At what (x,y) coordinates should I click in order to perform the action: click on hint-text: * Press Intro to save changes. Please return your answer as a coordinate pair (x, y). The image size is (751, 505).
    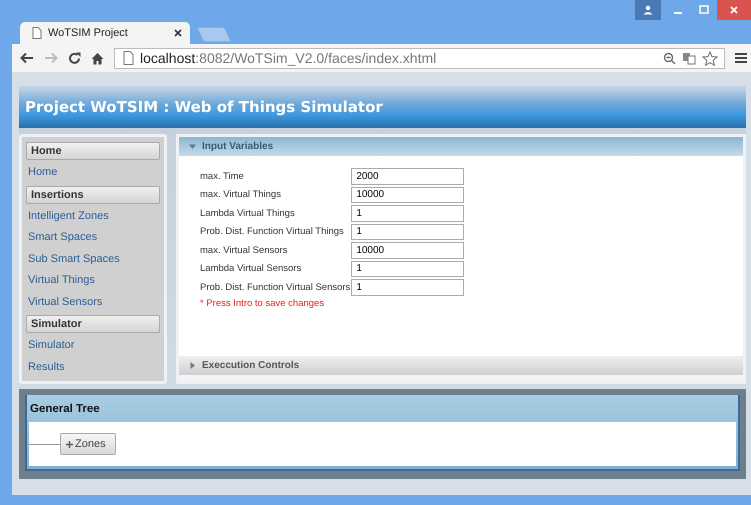
    Looking at the image, I should click on (263, 303).